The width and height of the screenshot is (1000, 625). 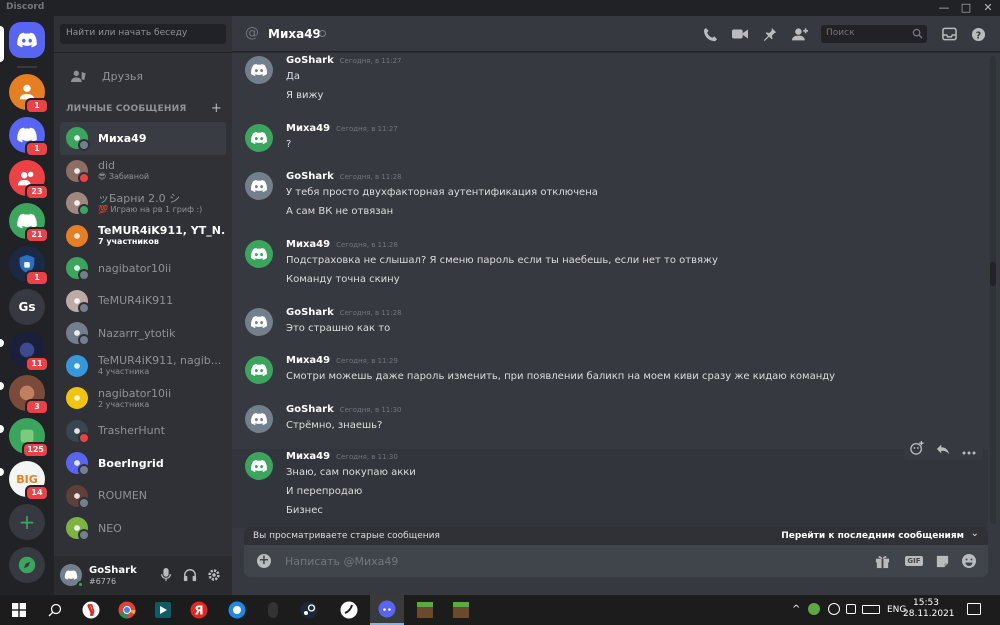 What do you see at coordinates (143, 463) in the screenshot?
I see `dm-item: BoerIngrid` at bounding box center [143, 463].